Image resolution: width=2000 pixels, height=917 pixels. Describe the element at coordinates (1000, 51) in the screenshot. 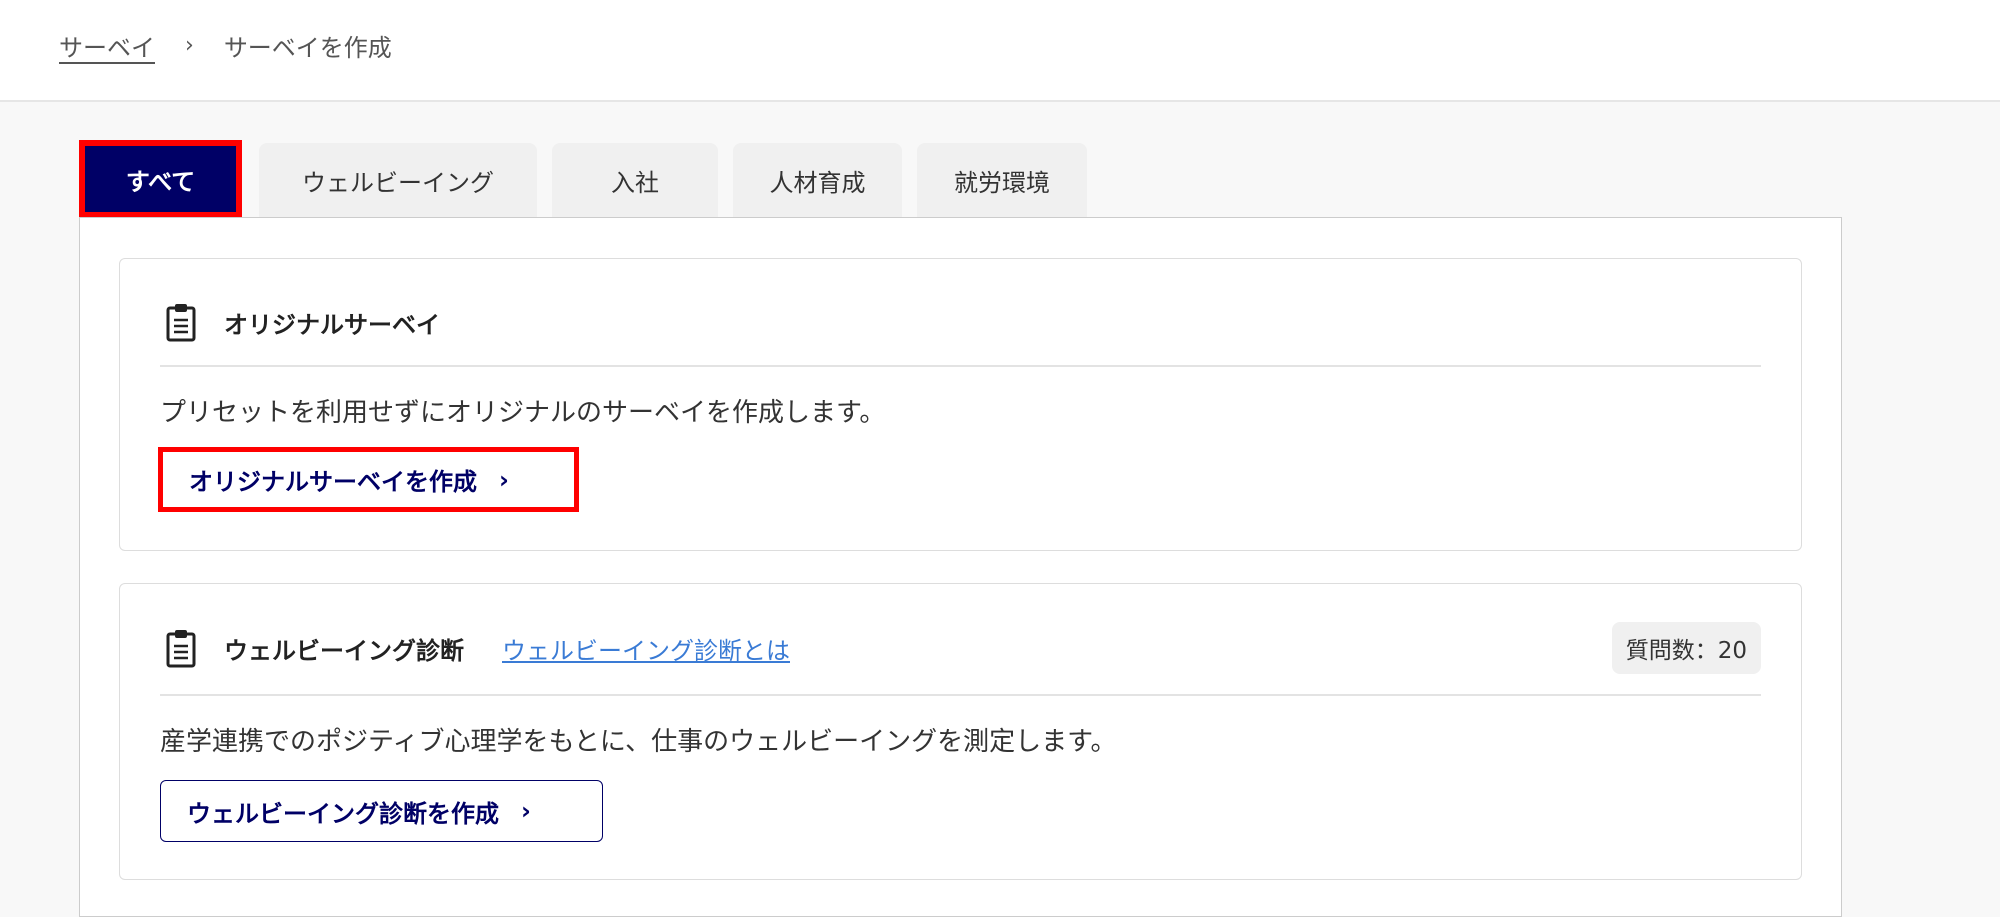

I see `header: サーベイ › サーベイを作成` at that location.